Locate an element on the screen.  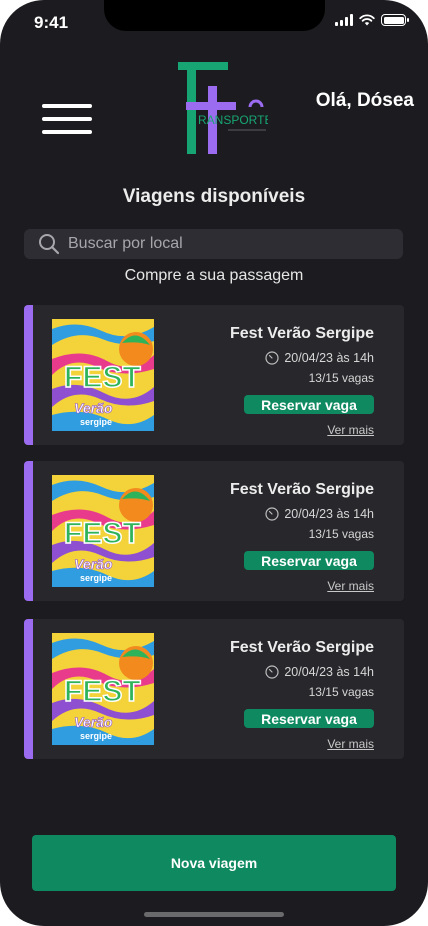
logo-text: RANSPORTE is located at coordinates (233, 120).